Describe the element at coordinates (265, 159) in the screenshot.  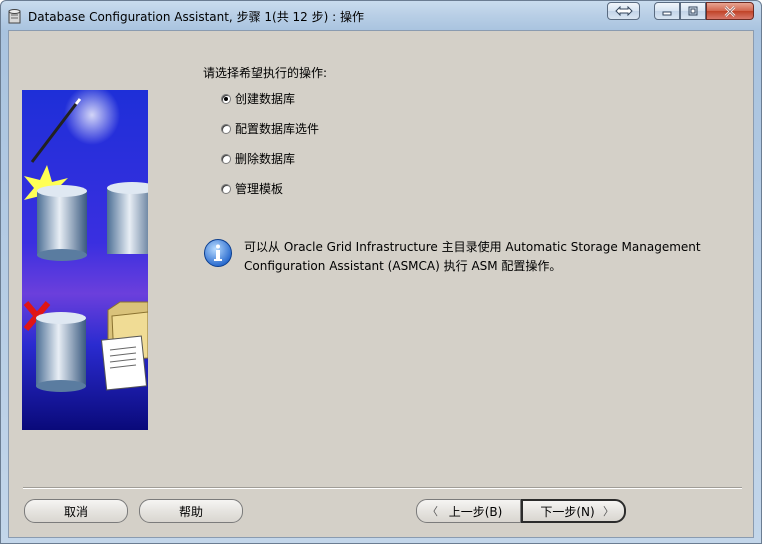
I see `radio-label: 删除数据库` at that location.